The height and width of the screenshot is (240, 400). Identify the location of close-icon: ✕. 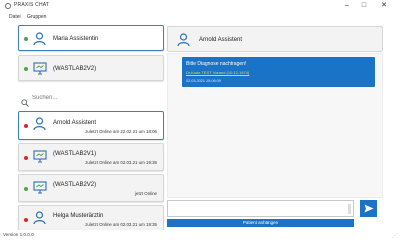
(384, 6).